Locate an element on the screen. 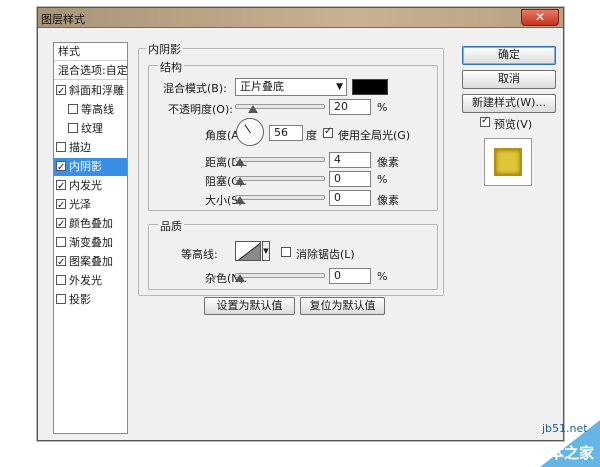 The image size is (600, 467). watermark-name: 脚本之家 is located at coordinates (564, 453).